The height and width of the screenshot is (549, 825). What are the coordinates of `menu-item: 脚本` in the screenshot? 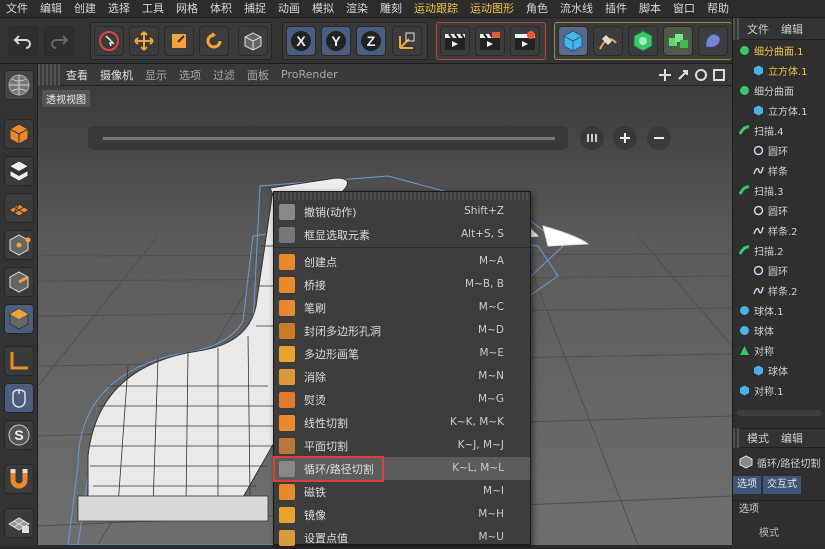 It's located at (650, 9).